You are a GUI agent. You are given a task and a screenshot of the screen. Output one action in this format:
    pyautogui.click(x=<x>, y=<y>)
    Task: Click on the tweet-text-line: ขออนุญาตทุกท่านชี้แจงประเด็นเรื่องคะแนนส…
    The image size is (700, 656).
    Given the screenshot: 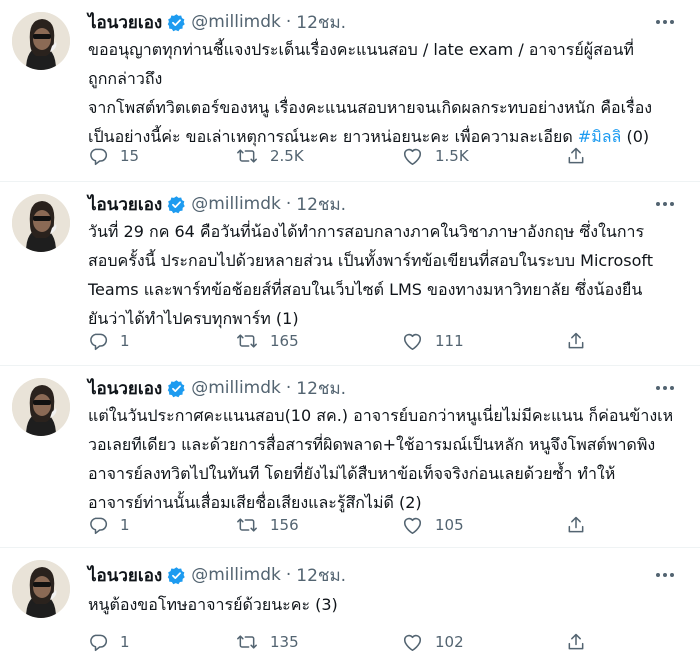 What is the action you would take?
    pyautogui.click(x=361, y=49)
    